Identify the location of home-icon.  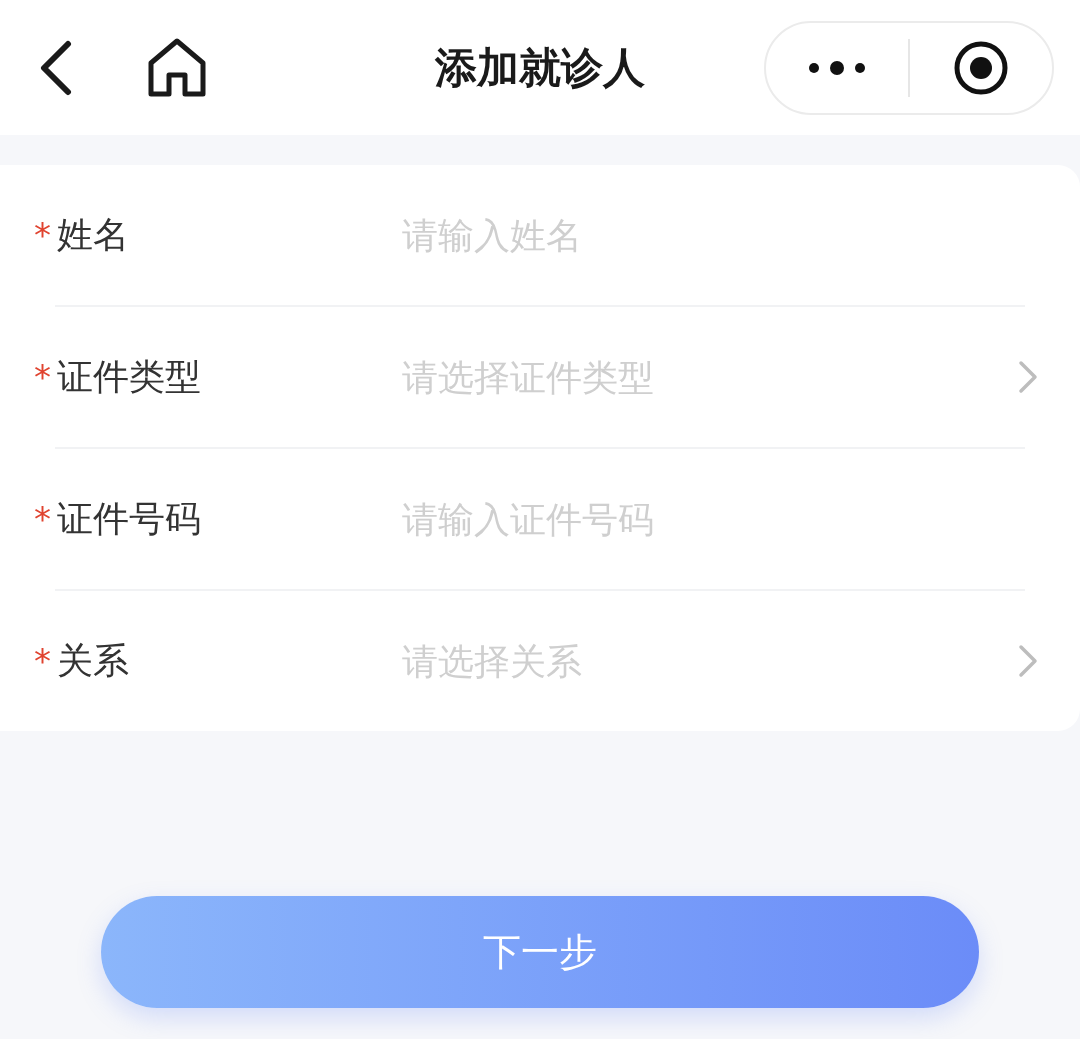
(177, 67).